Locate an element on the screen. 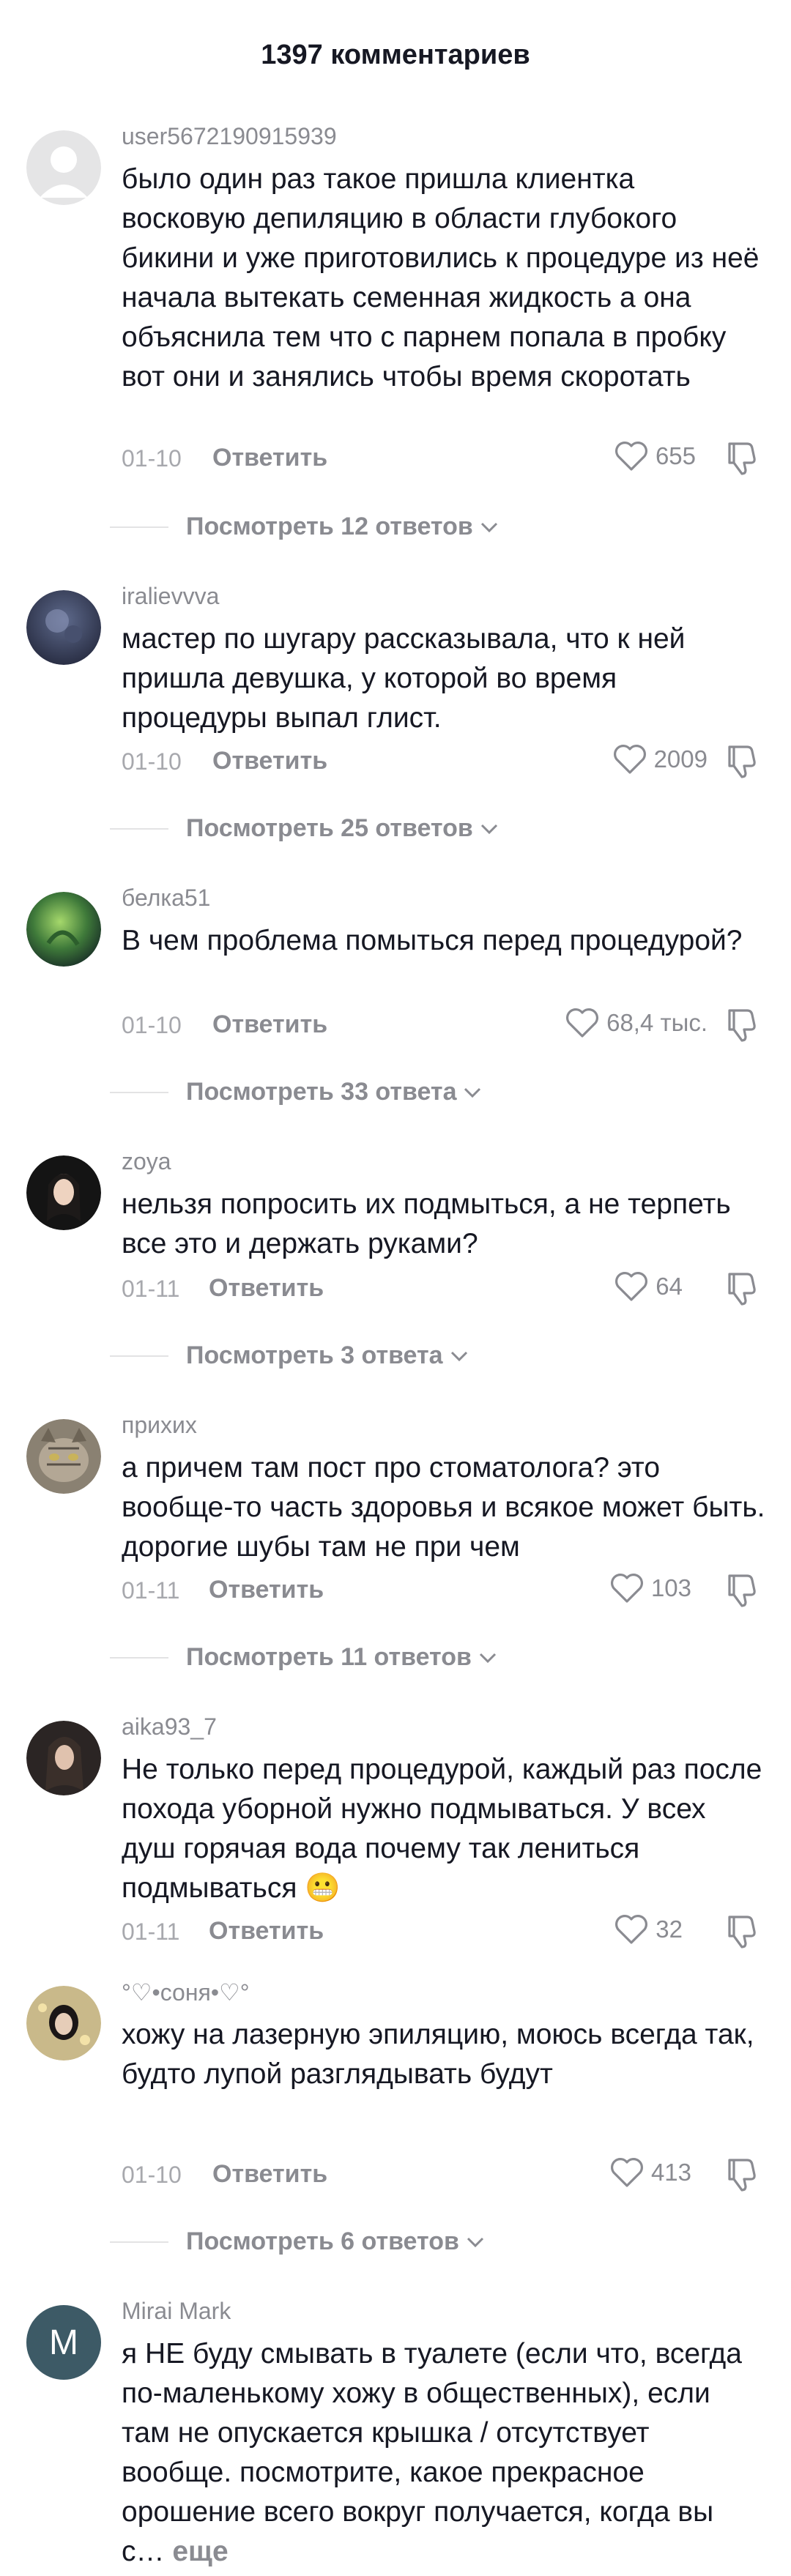 The image size is (791, 2576). comment-username: iralievvva is located at coordinates (170, 596).